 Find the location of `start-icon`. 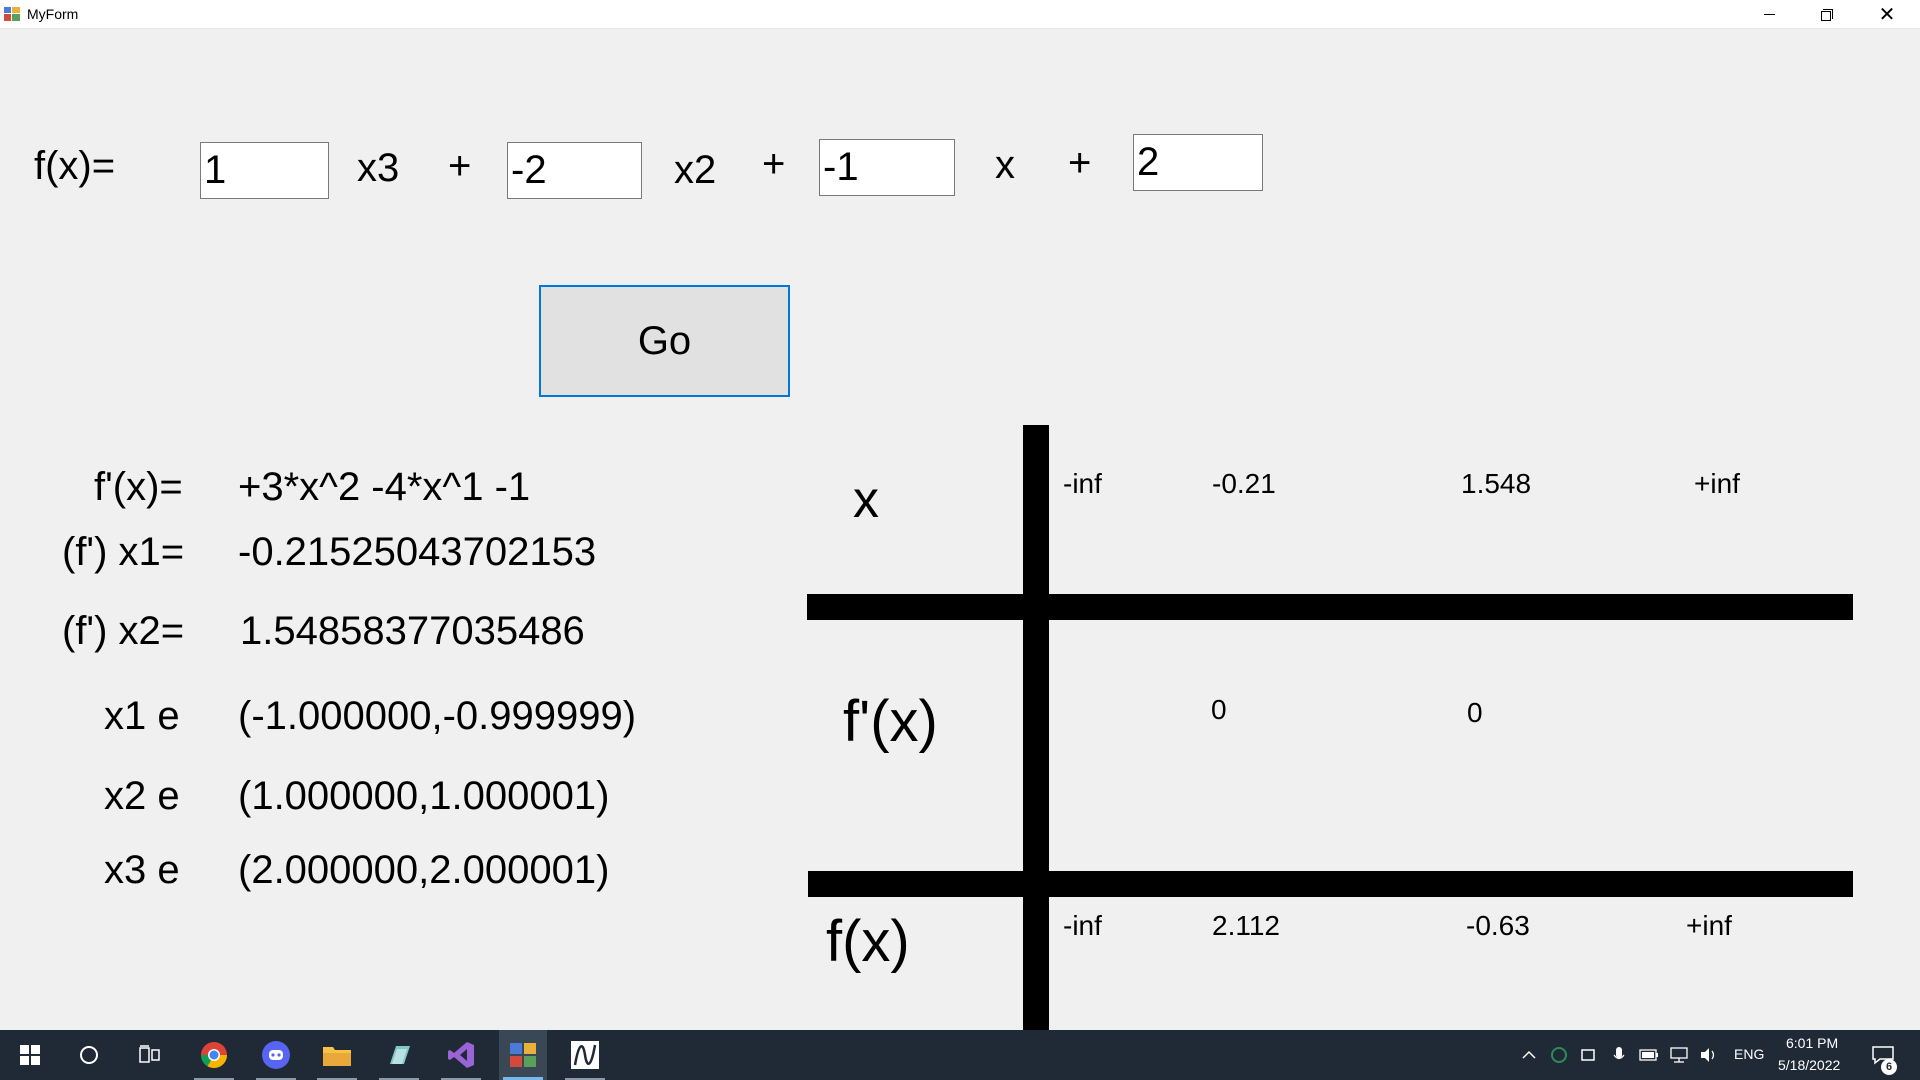

start-icon is located at coordinates (30, 1055).